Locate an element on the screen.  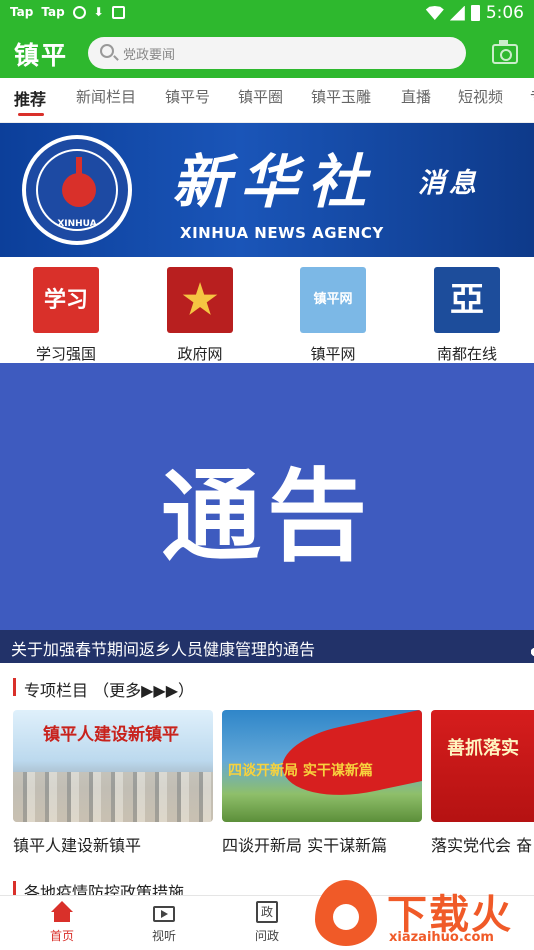
section-marker is located at coordinates (14, 687).